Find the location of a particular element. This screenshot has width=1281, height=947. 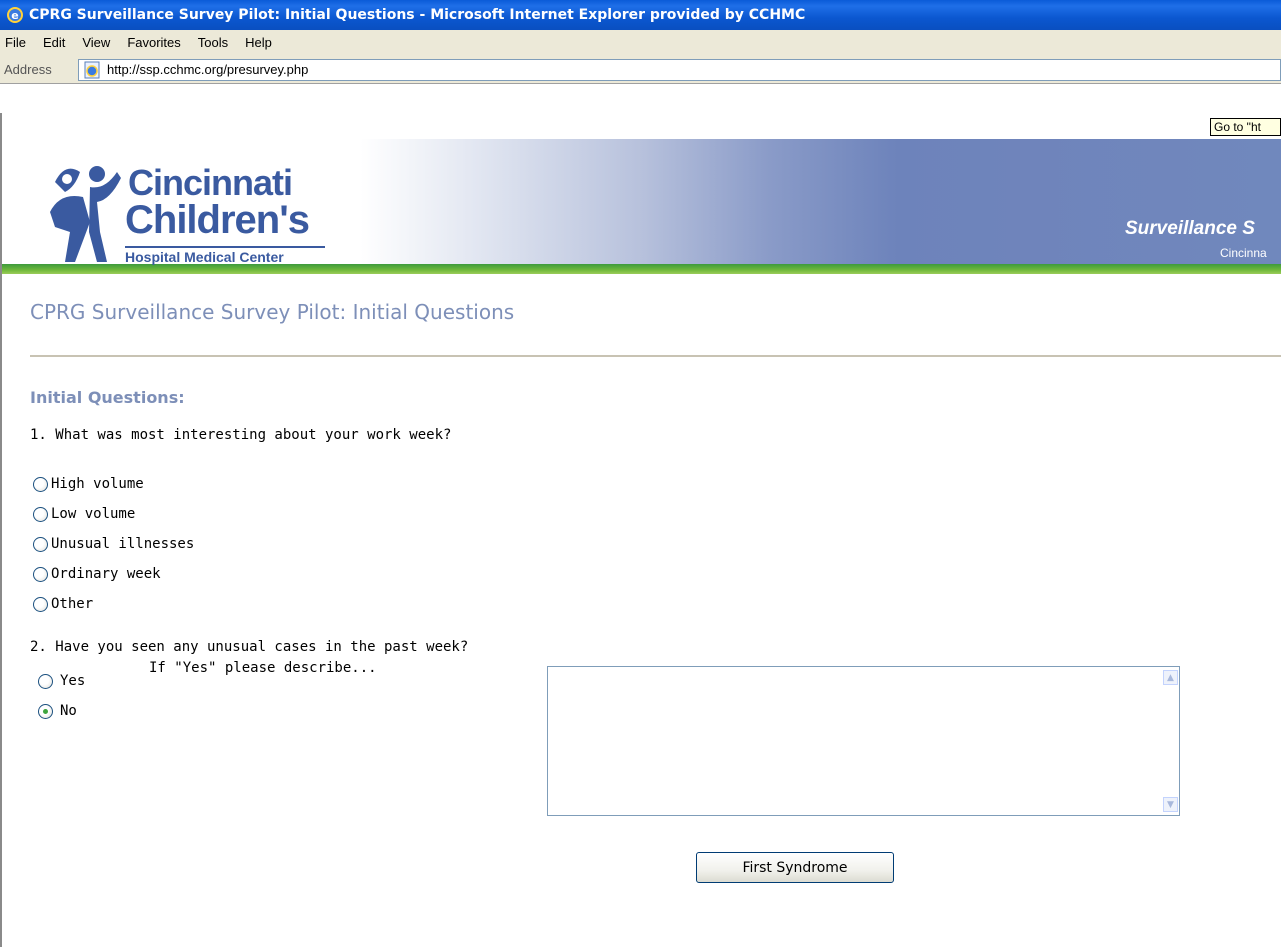

banner-subtitle: Cincinna is located at coordinates (1243, 253).